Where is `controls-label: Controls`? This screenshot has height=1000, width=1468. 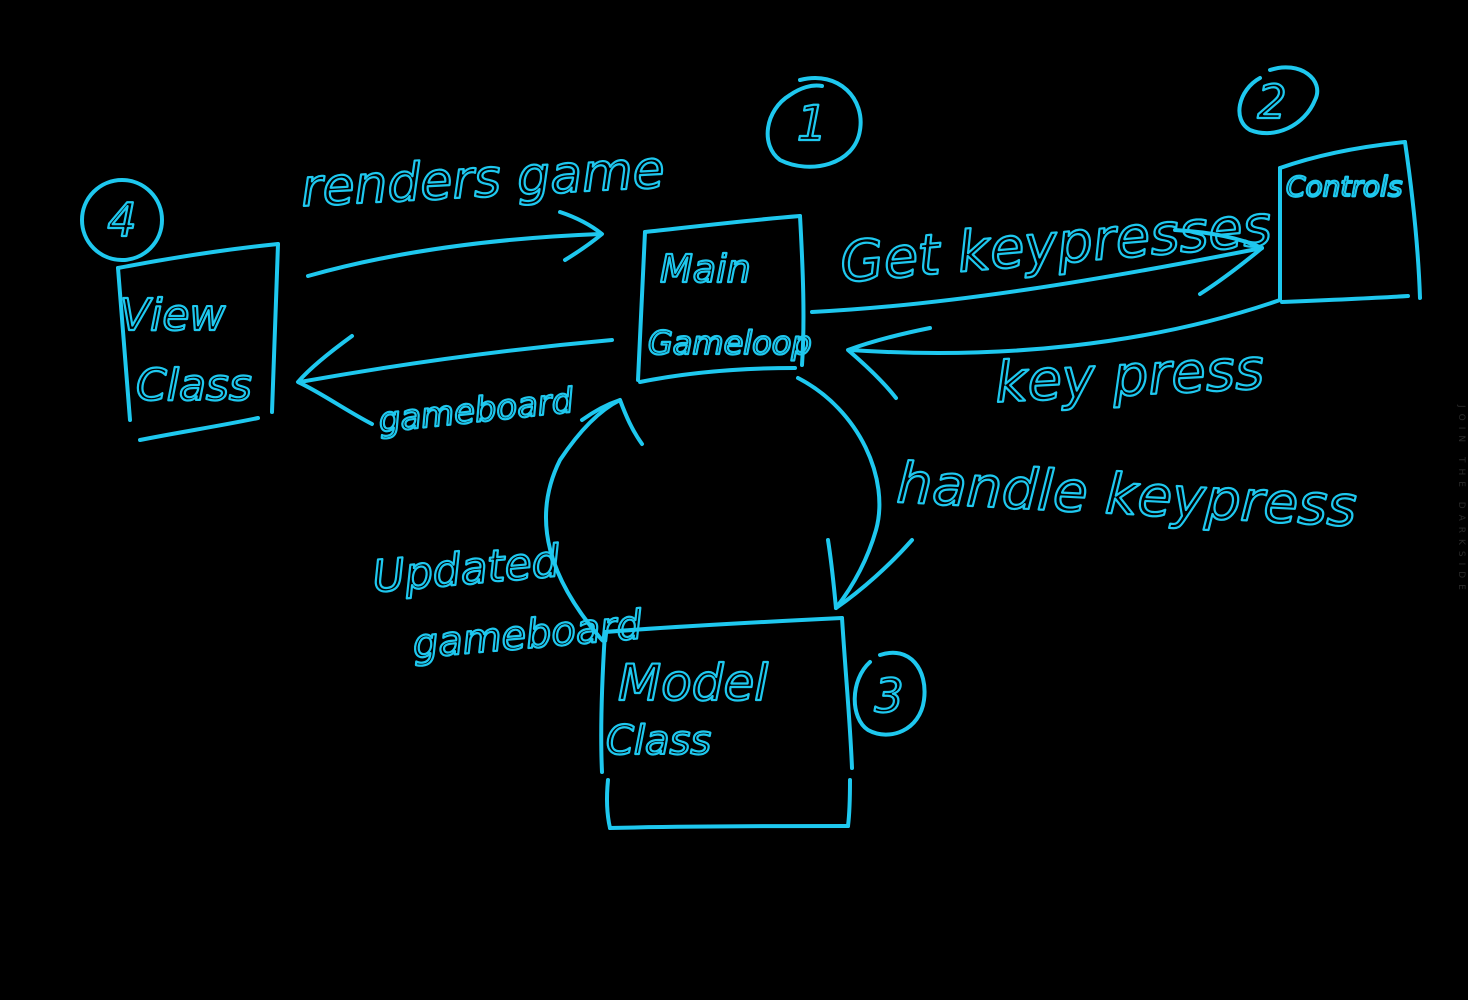
controls-label: Controls is located at coordinates (1344, 186).